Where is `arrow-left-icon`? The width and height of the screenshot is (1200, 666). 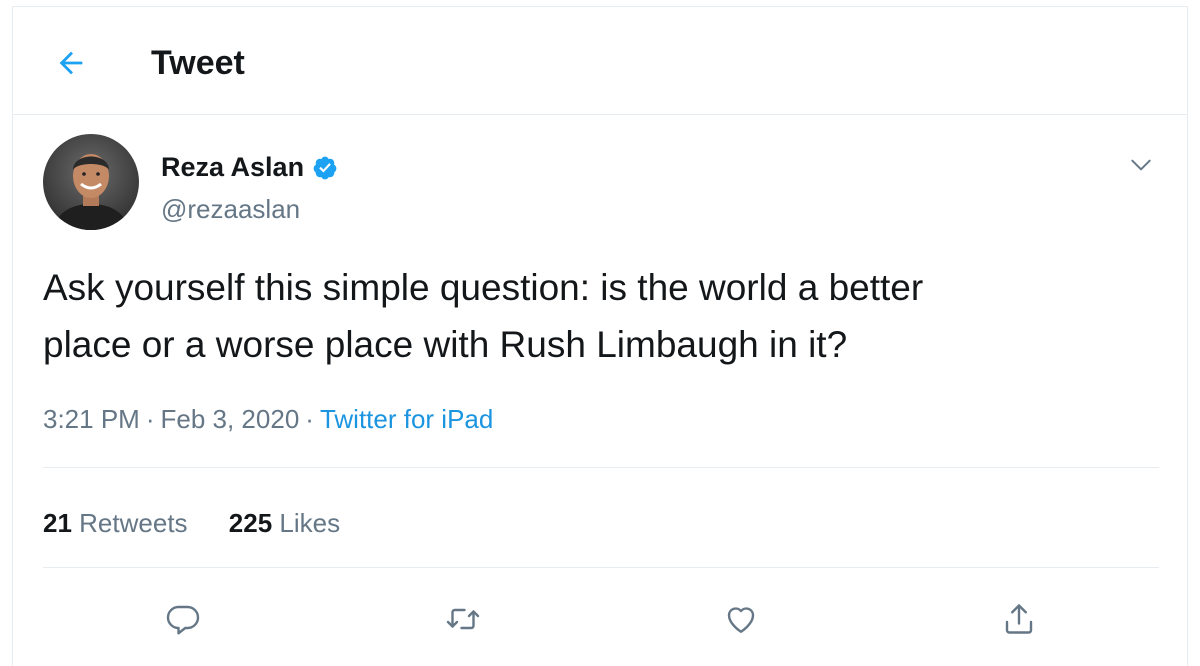 arrow-left-icon is located at coordinates (71, 63).